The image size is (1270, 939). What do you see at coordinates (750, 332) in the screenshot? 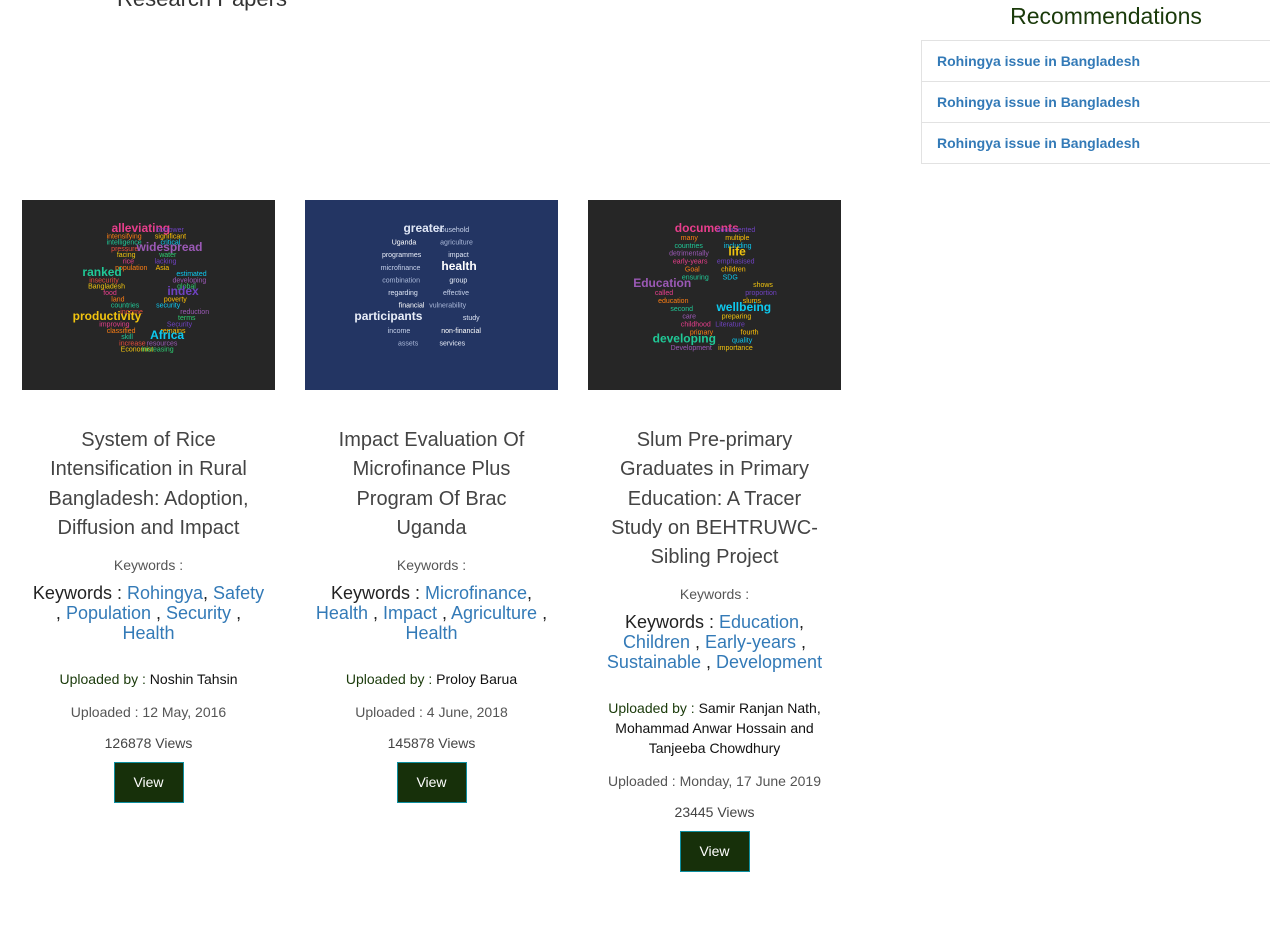
I see `thumbnail-word: fourth` at bounding box center [750, 332].